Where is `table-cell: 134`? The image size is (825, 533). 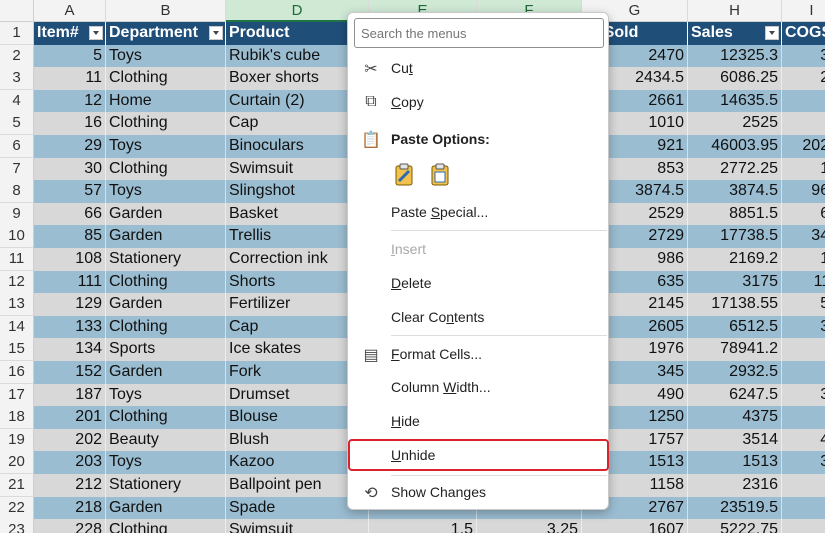 table-cell: 134 is located at coordinates (70, 350).